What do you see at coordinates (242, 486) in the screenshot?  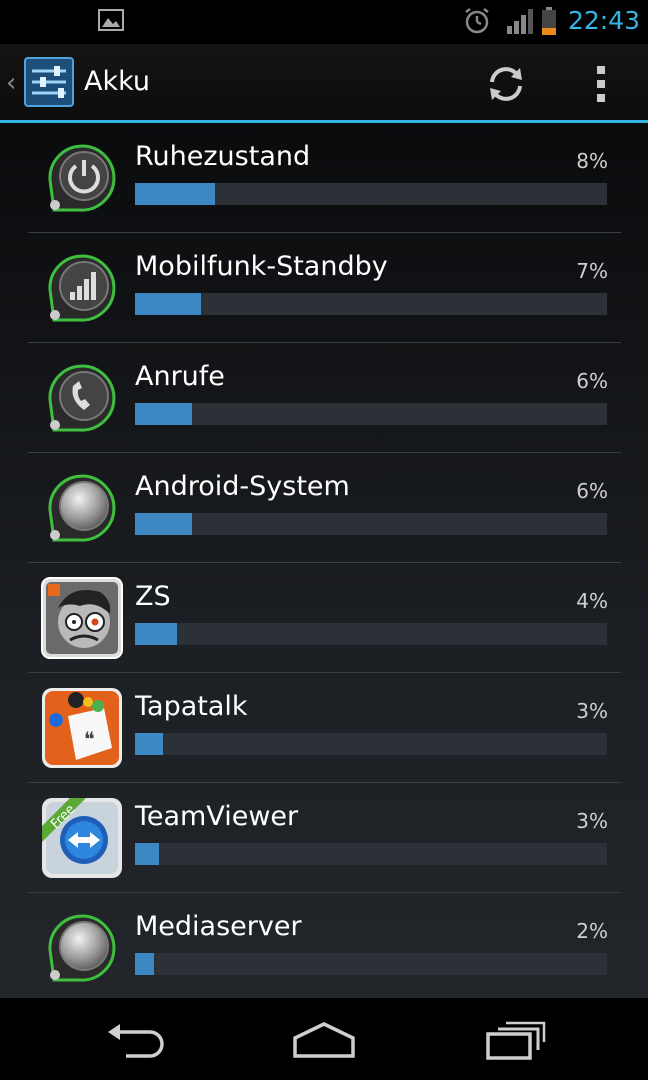 I see `item-label: Android-System` at bounding box center [242, 486].